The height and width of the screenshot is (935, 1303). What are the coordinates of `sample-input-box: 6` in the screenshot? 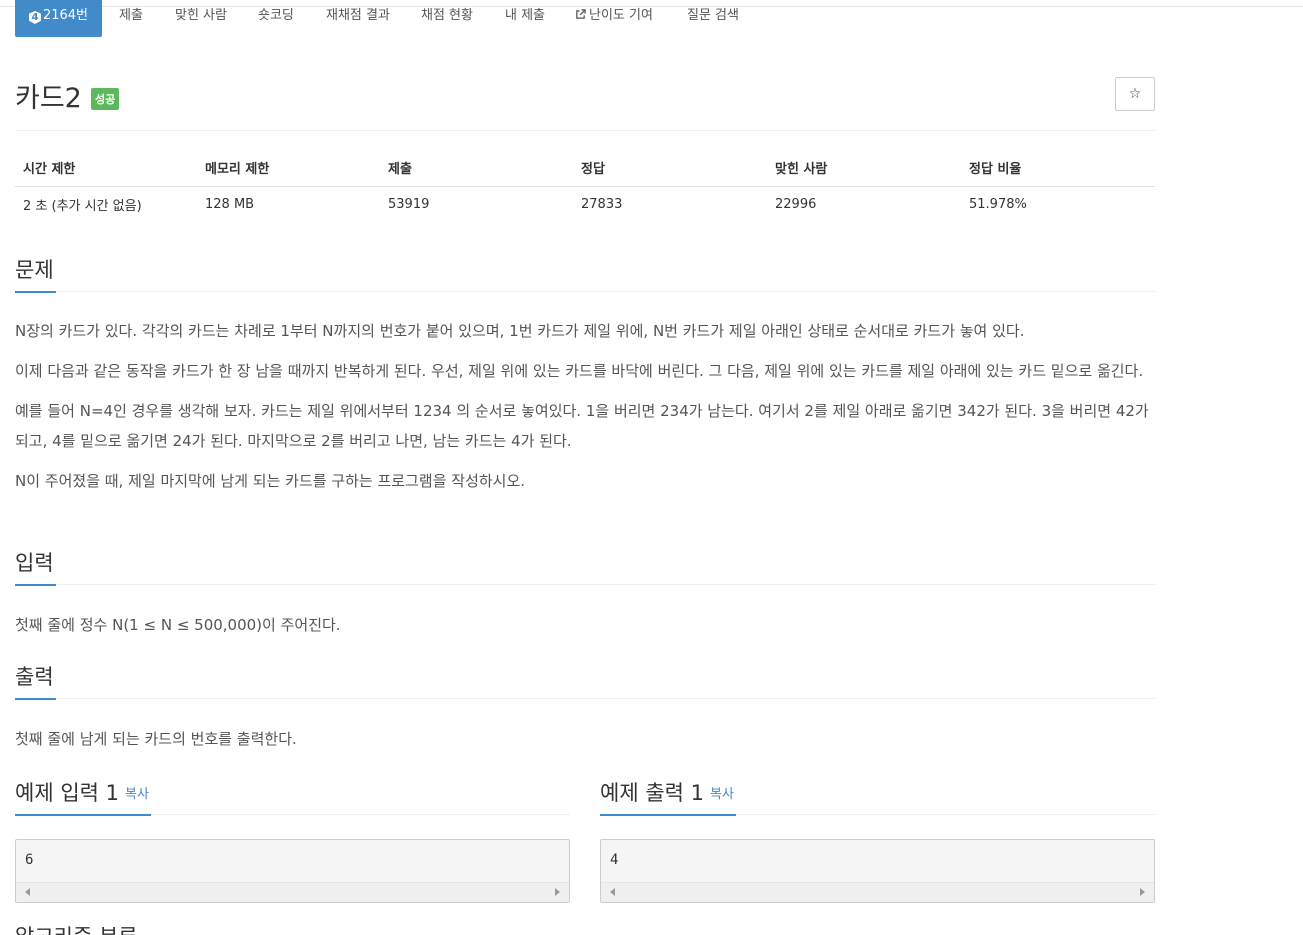 It's located at (292, 871).